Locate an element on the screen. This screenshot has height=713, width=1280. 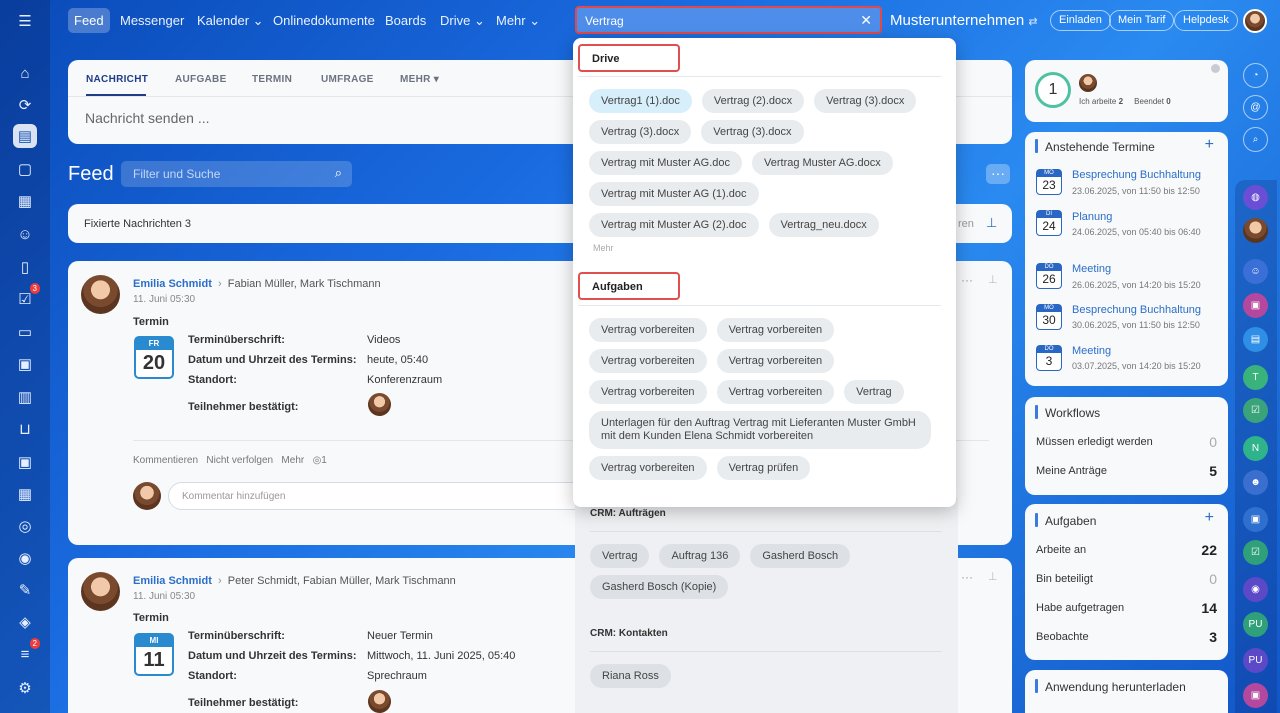
invite-button: Einladen is located at coordinates (1080, 20).